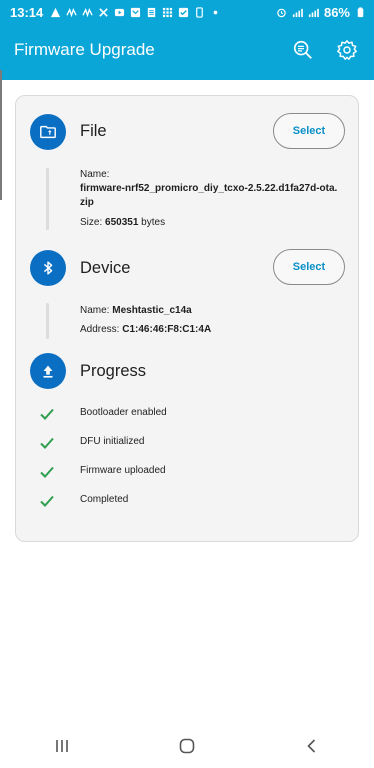 Image resolution: width=374 pixels, height=768 pixels. I want to click on status-bar: 13:14 86%, so click(187, 12).